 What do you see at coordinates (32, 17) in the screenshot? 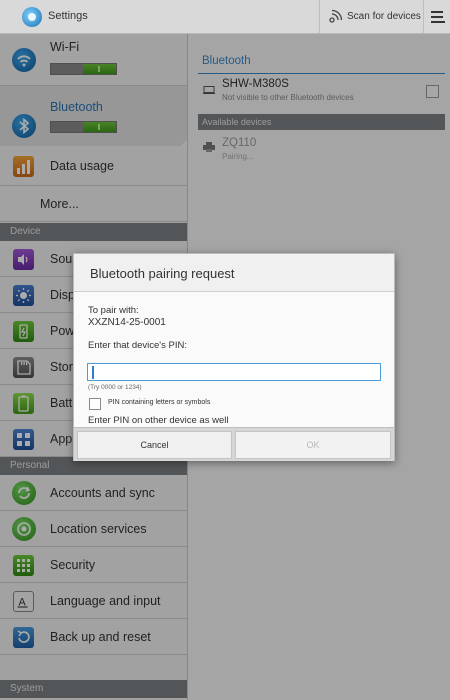
I see `settings-gear-icon` at bounding box center [32, 17].